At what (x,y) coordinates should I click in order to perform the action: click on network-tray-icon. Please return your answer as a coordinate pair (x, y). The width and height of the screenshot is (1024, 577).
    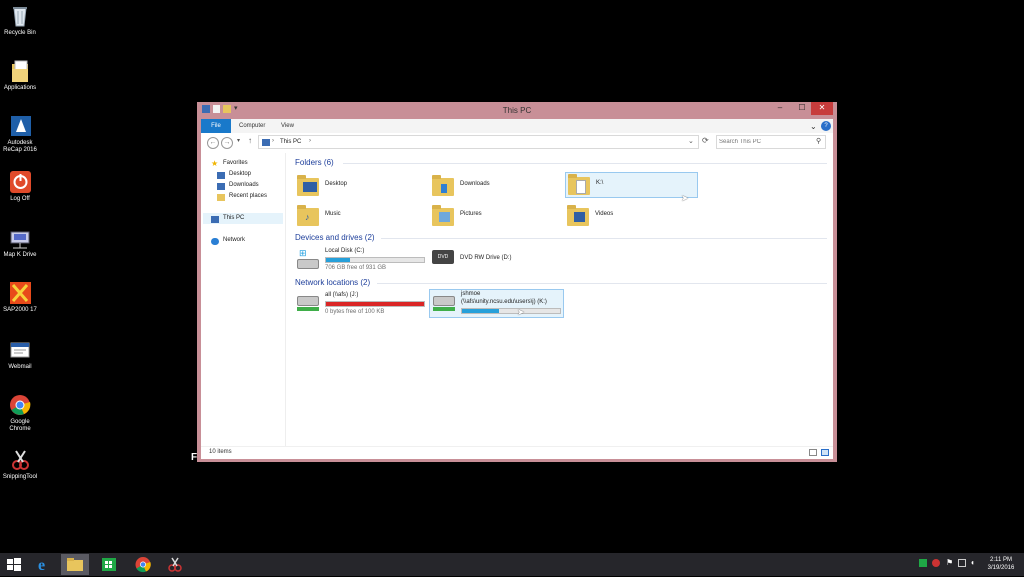
    Looking at the image, I should click on (962, 563).